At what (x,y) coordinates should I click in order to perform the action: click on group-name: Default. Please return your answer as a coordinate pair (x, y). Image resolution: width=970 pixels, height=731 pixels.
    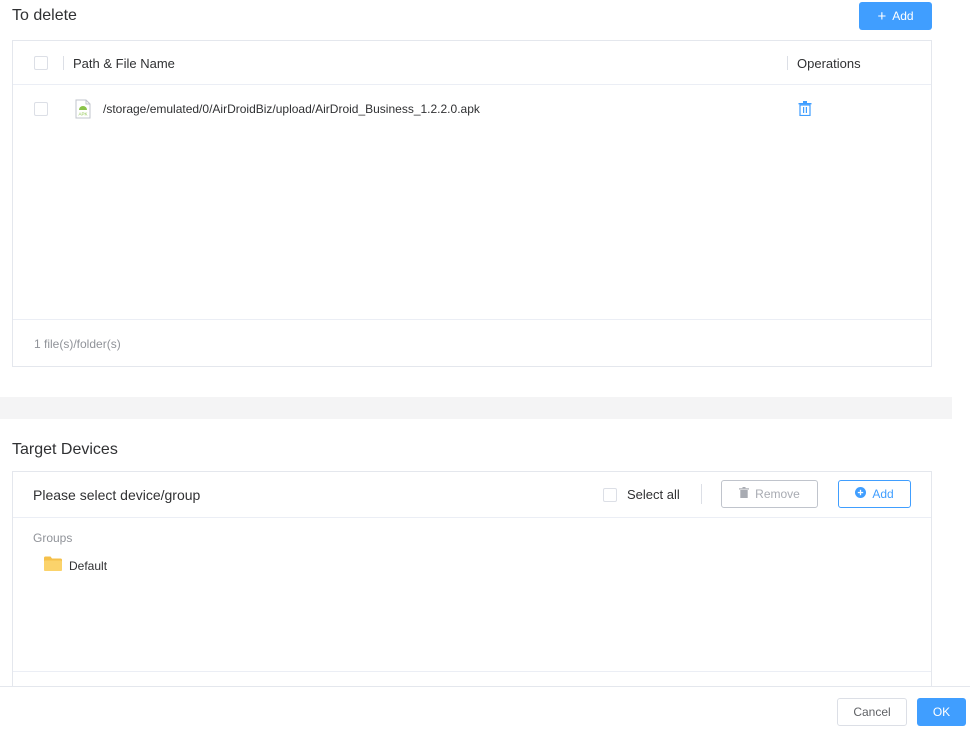
    Looking at the image, I should click on (88, 566).